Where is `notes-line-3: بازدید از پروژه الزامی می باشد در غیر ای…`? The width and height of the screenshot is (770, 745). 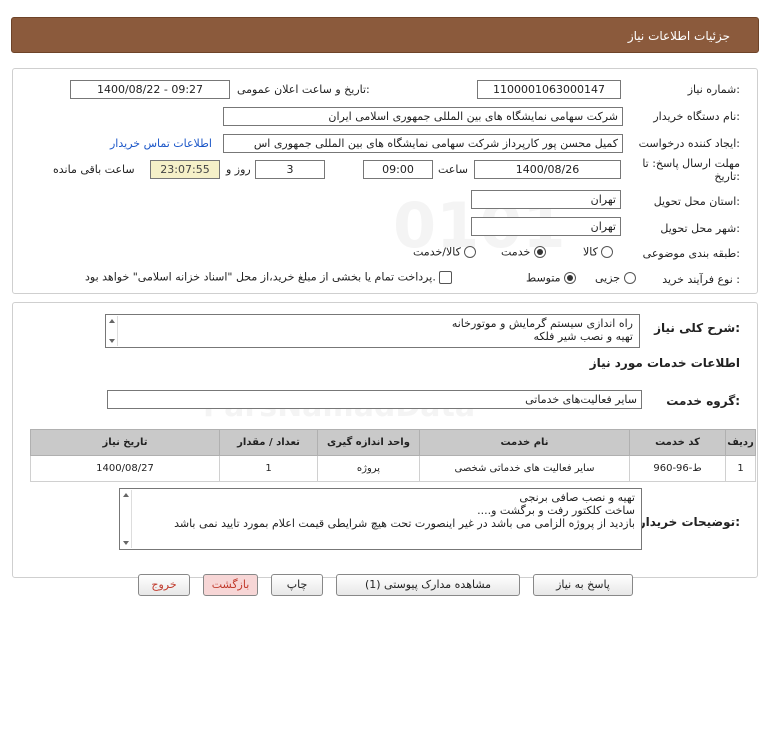
notes-line-3: بازدید از پروژه الزامی می باشد در غیر ای… is located at coordinates (404, 523).